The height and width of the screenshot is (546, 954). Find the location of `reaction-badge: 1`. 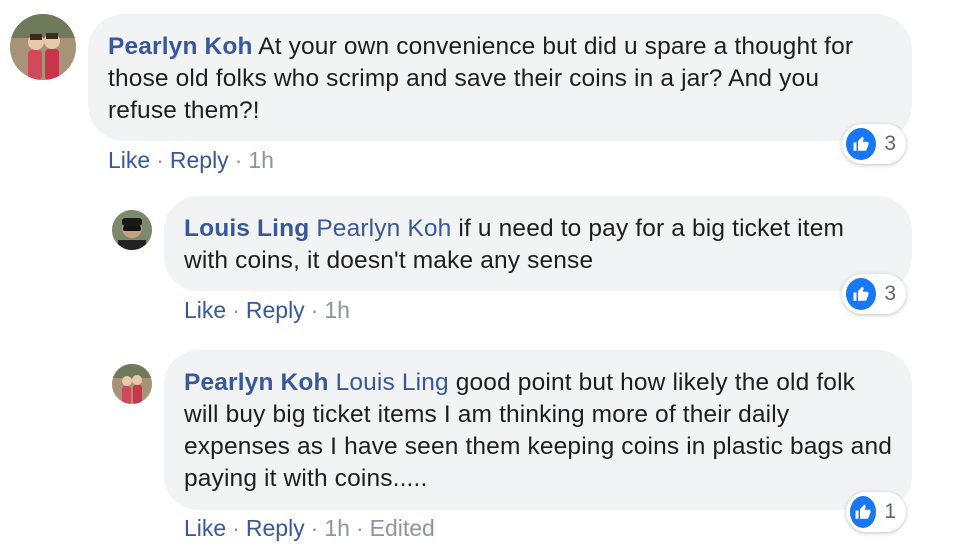

reaction-badge: 1 is located at coordinates (876, 512).